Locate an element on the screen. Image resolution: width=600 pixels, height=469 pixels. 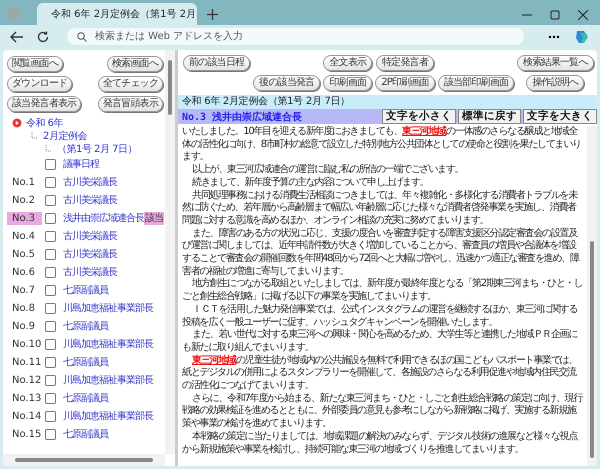
speech-number: No.12 is located at coordinates (26, 380).